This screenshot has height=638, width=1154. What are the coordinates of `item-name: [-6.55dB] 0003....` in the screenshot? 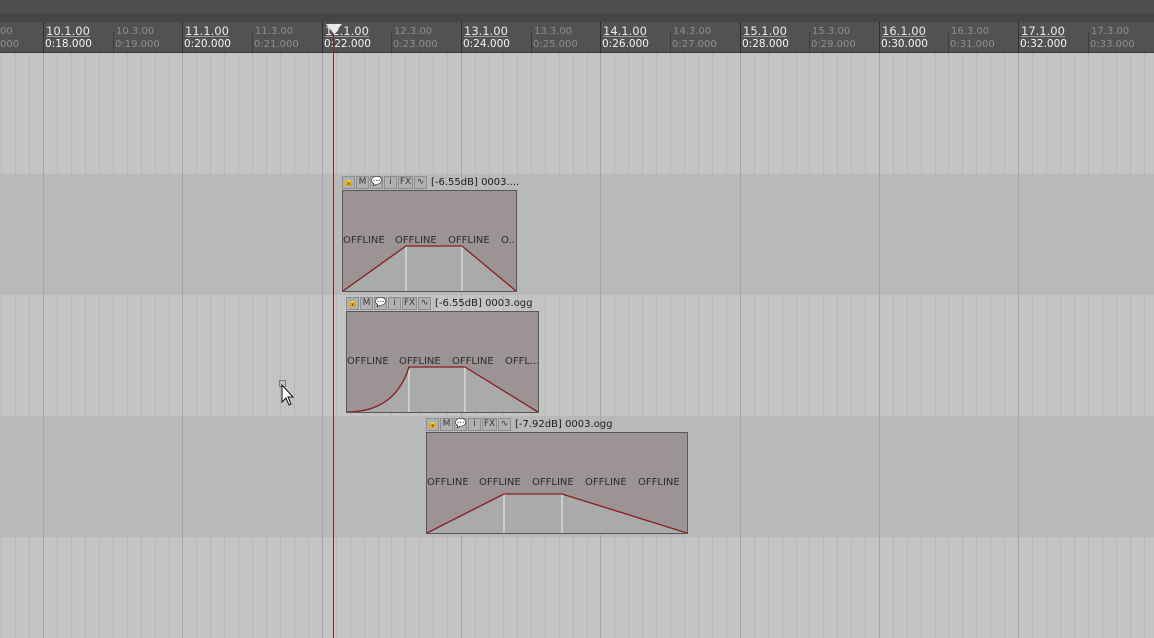 It's located at (475, 182).